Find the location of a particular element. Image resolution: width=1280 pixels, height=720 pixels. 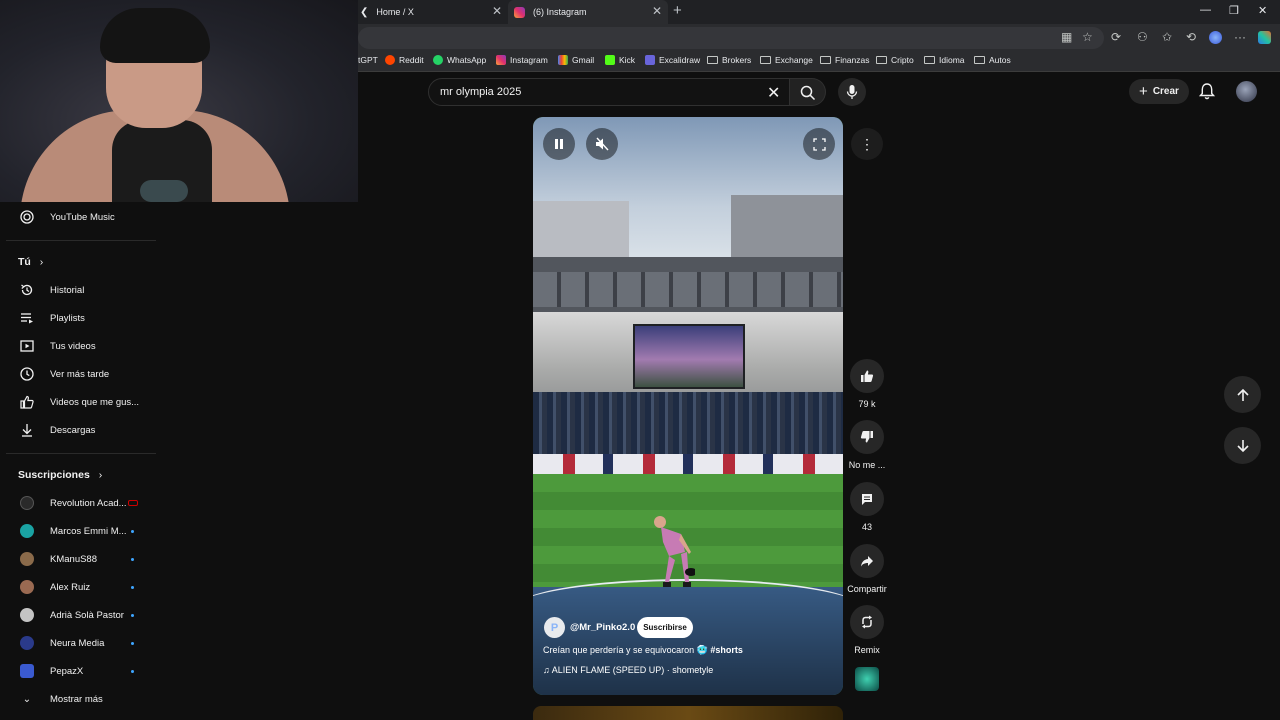

subscription-item: Alex Ruiz is located at coordinates (79, 587).